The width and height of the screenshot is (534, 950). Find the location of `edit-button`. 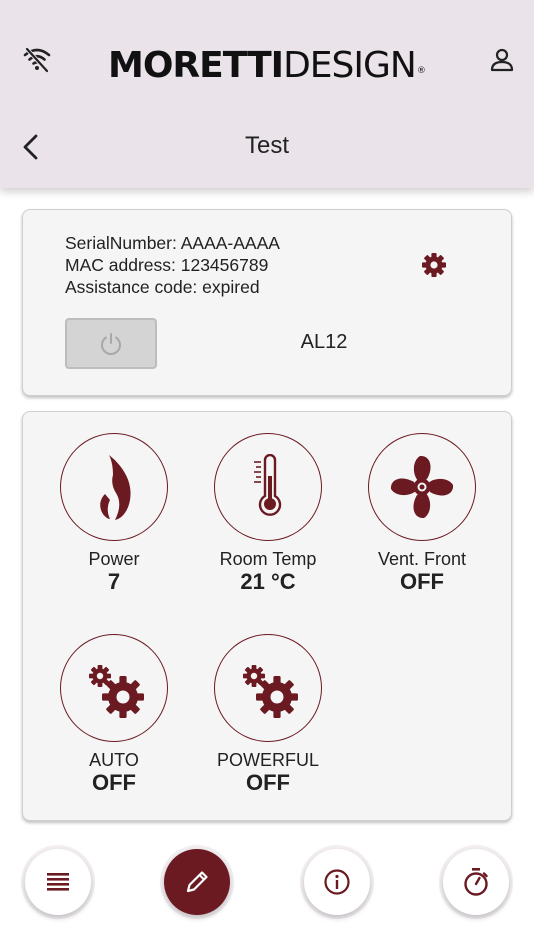

edit-button is located at coordinates (197, 882).